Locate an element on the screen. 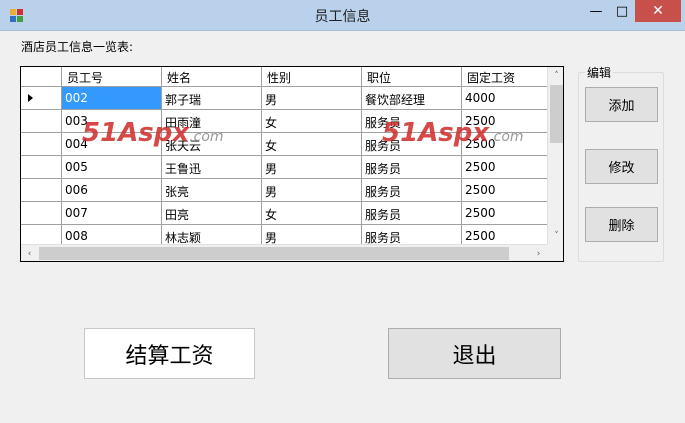 This screenshot has width=685, height=423. vertical-scroll-thumb is located at coordinates (556, 114).